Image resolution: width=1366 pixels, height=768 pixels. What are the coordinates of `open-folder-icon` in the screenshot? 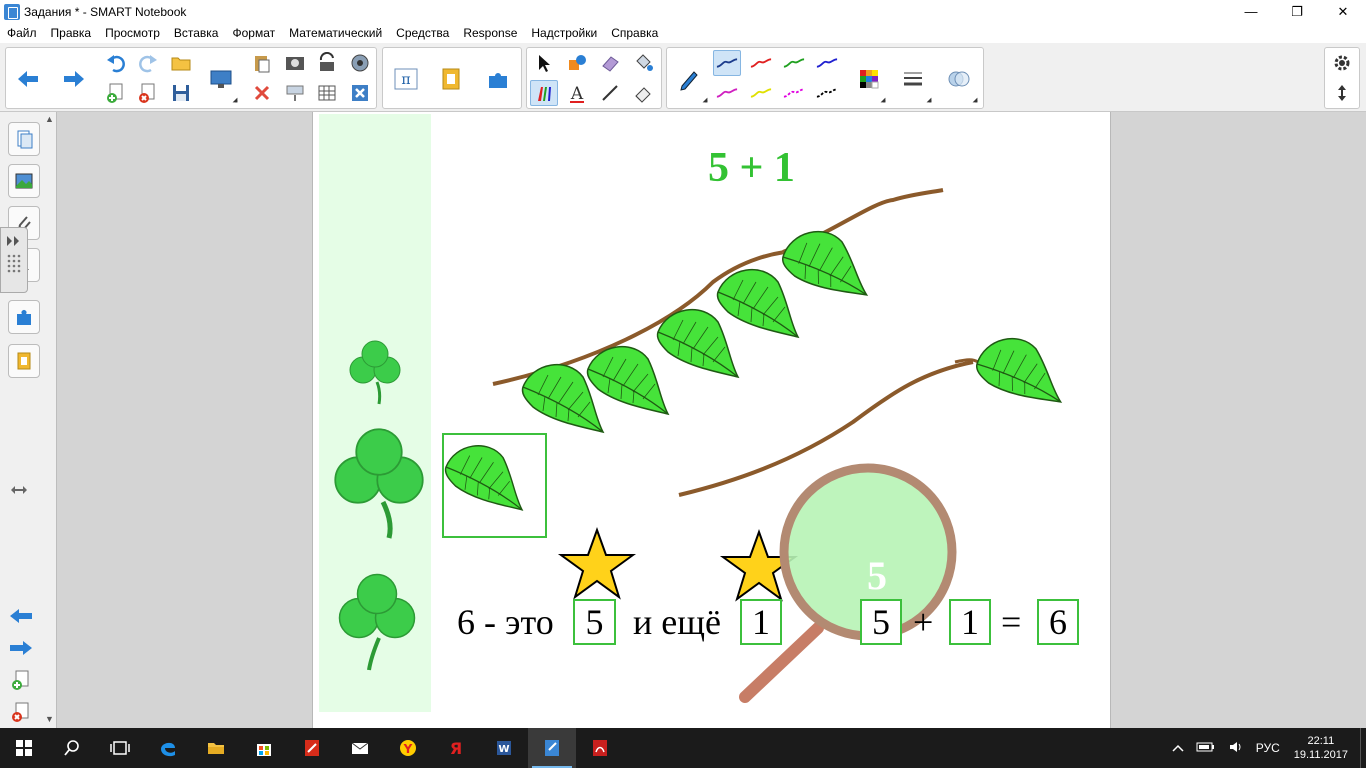 It's located at (181, 63).